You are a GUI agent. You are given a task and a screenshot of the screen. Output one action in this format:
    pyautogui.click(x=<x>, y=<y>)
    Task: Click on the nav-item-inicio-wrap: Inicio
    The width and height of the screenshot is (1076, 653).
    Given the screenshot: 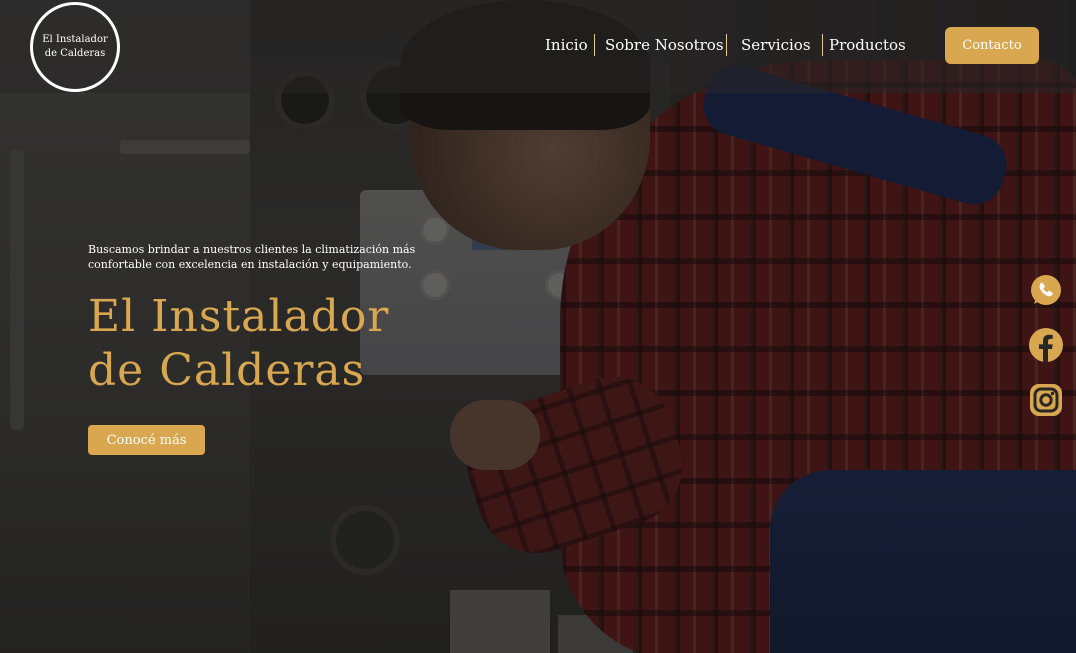 What is the action you would take?
    pyautogui.click(x=566, y=45)
    